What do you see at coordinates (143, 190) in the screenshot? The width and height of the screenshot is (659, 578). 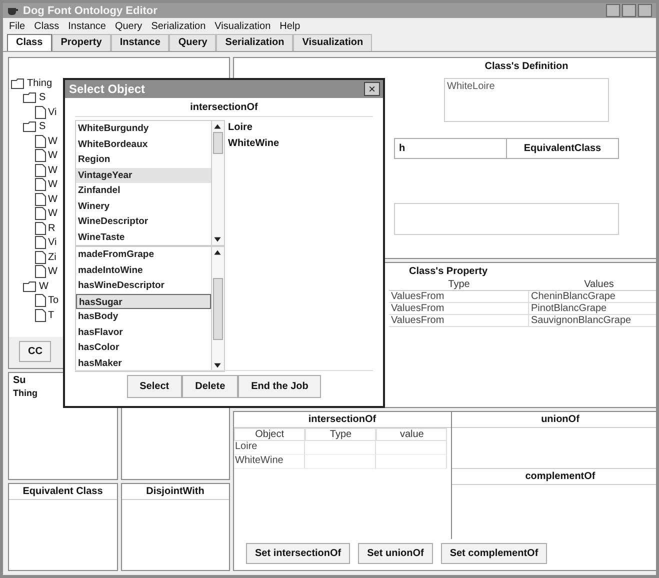 I see `list-item: Zinfandel` at bounding box center [143, 190].